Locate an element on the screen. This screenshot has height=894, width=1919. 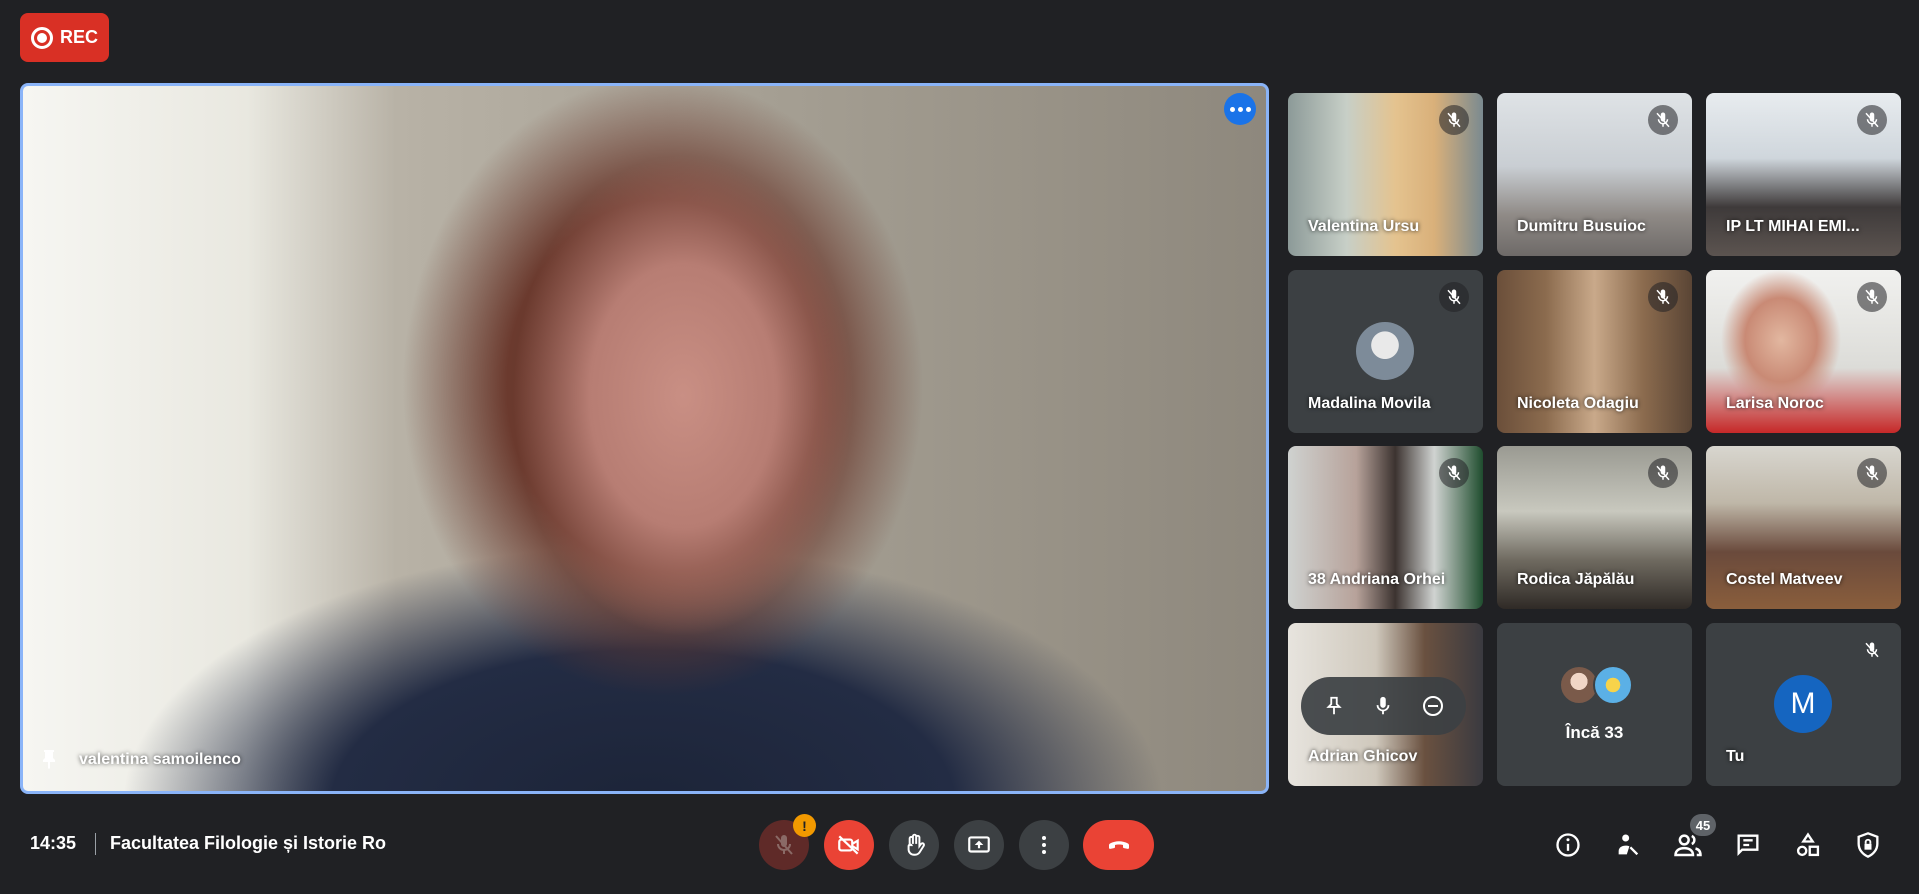
activities-icon is located at coordinates (1808, 844).